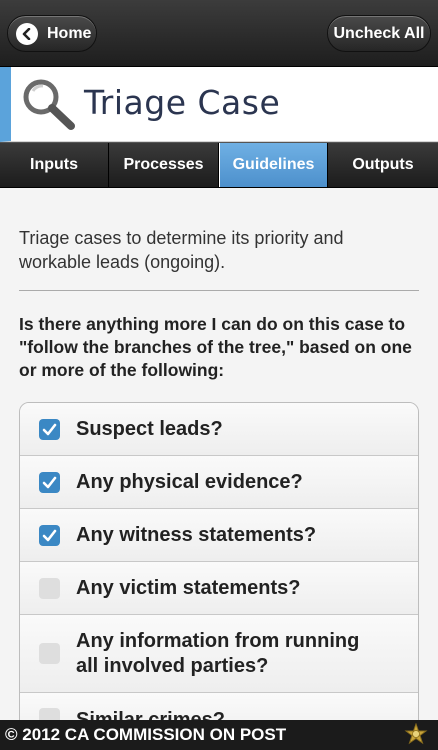 The image size is (438, 750). Describe the element at coordinates (219, 290) in the screenshot. I see `divider` at that location.